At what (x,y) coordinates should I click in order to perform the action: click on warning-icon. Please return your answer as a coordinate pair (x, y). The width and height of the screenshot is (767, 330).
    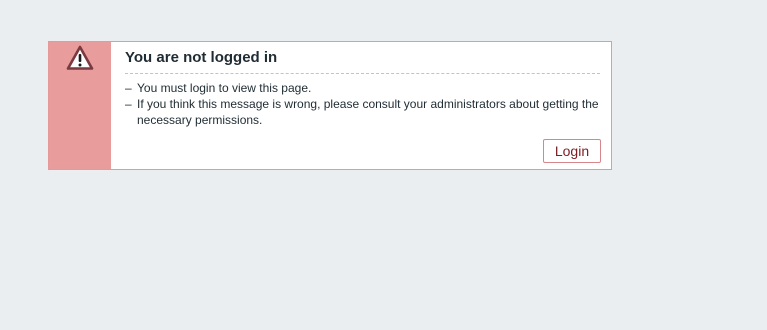
    Looking at the image, I should click on (80, 58).